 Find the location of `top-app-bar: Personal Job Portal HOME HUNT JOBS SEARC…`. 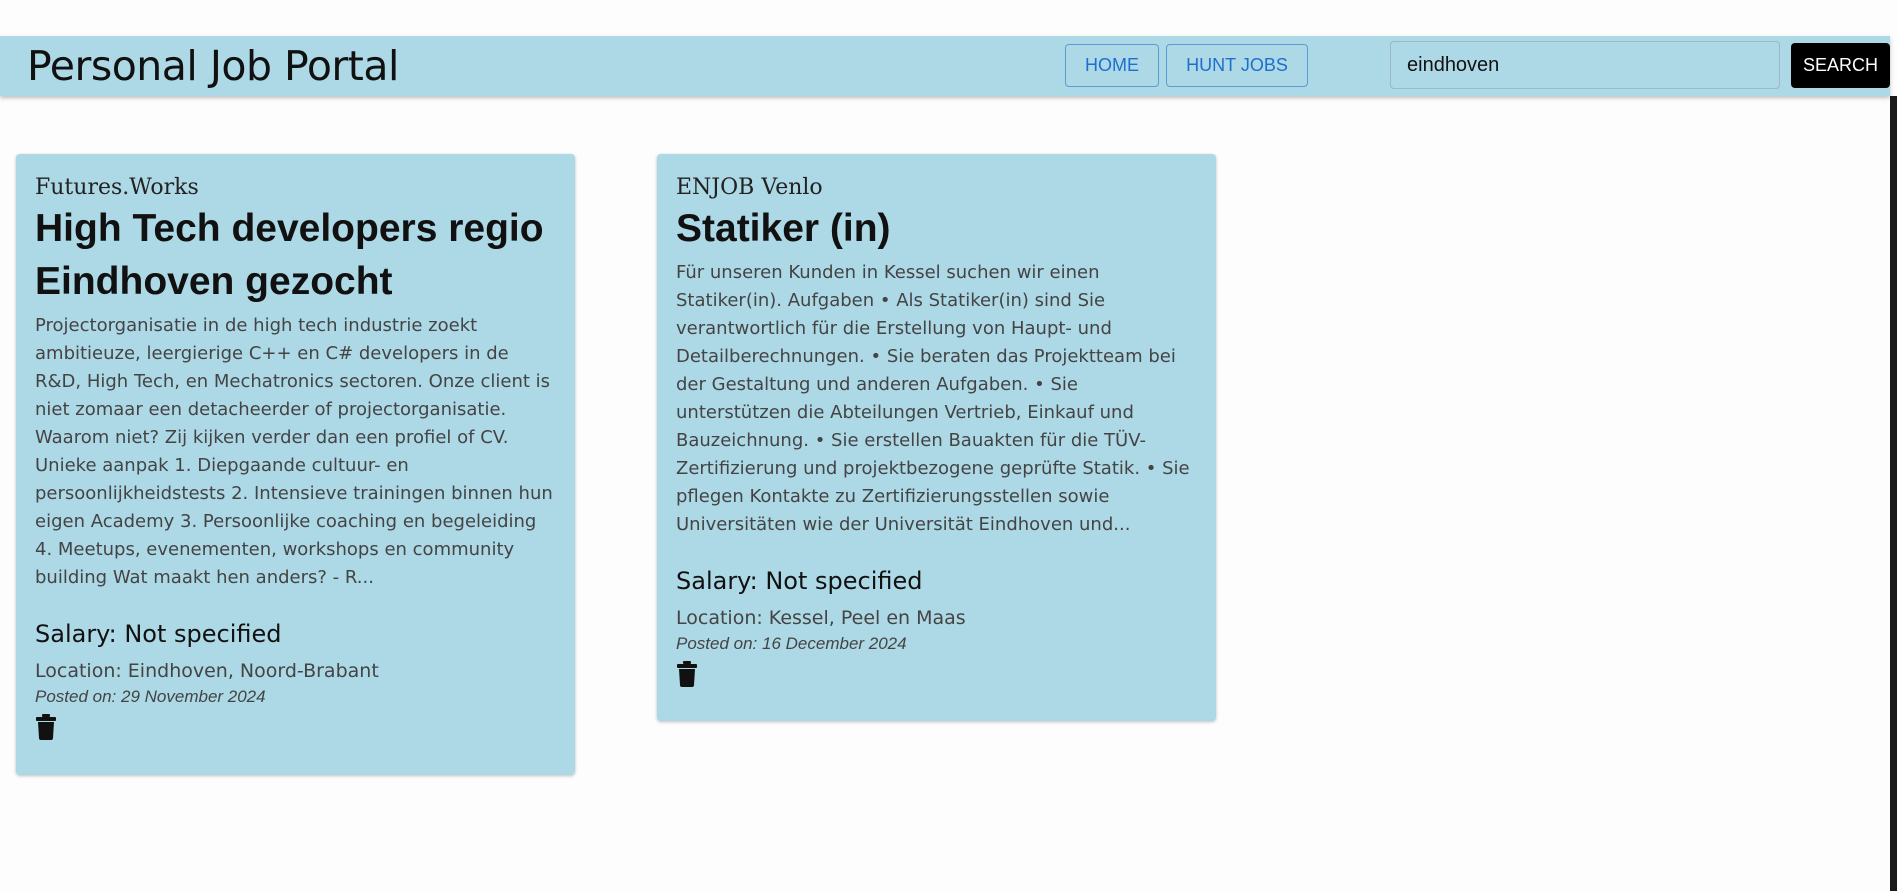

top-app-bar: Personal Job Portal HOME HUNT JOBS SEARC… is located at coordinates (945, 66).